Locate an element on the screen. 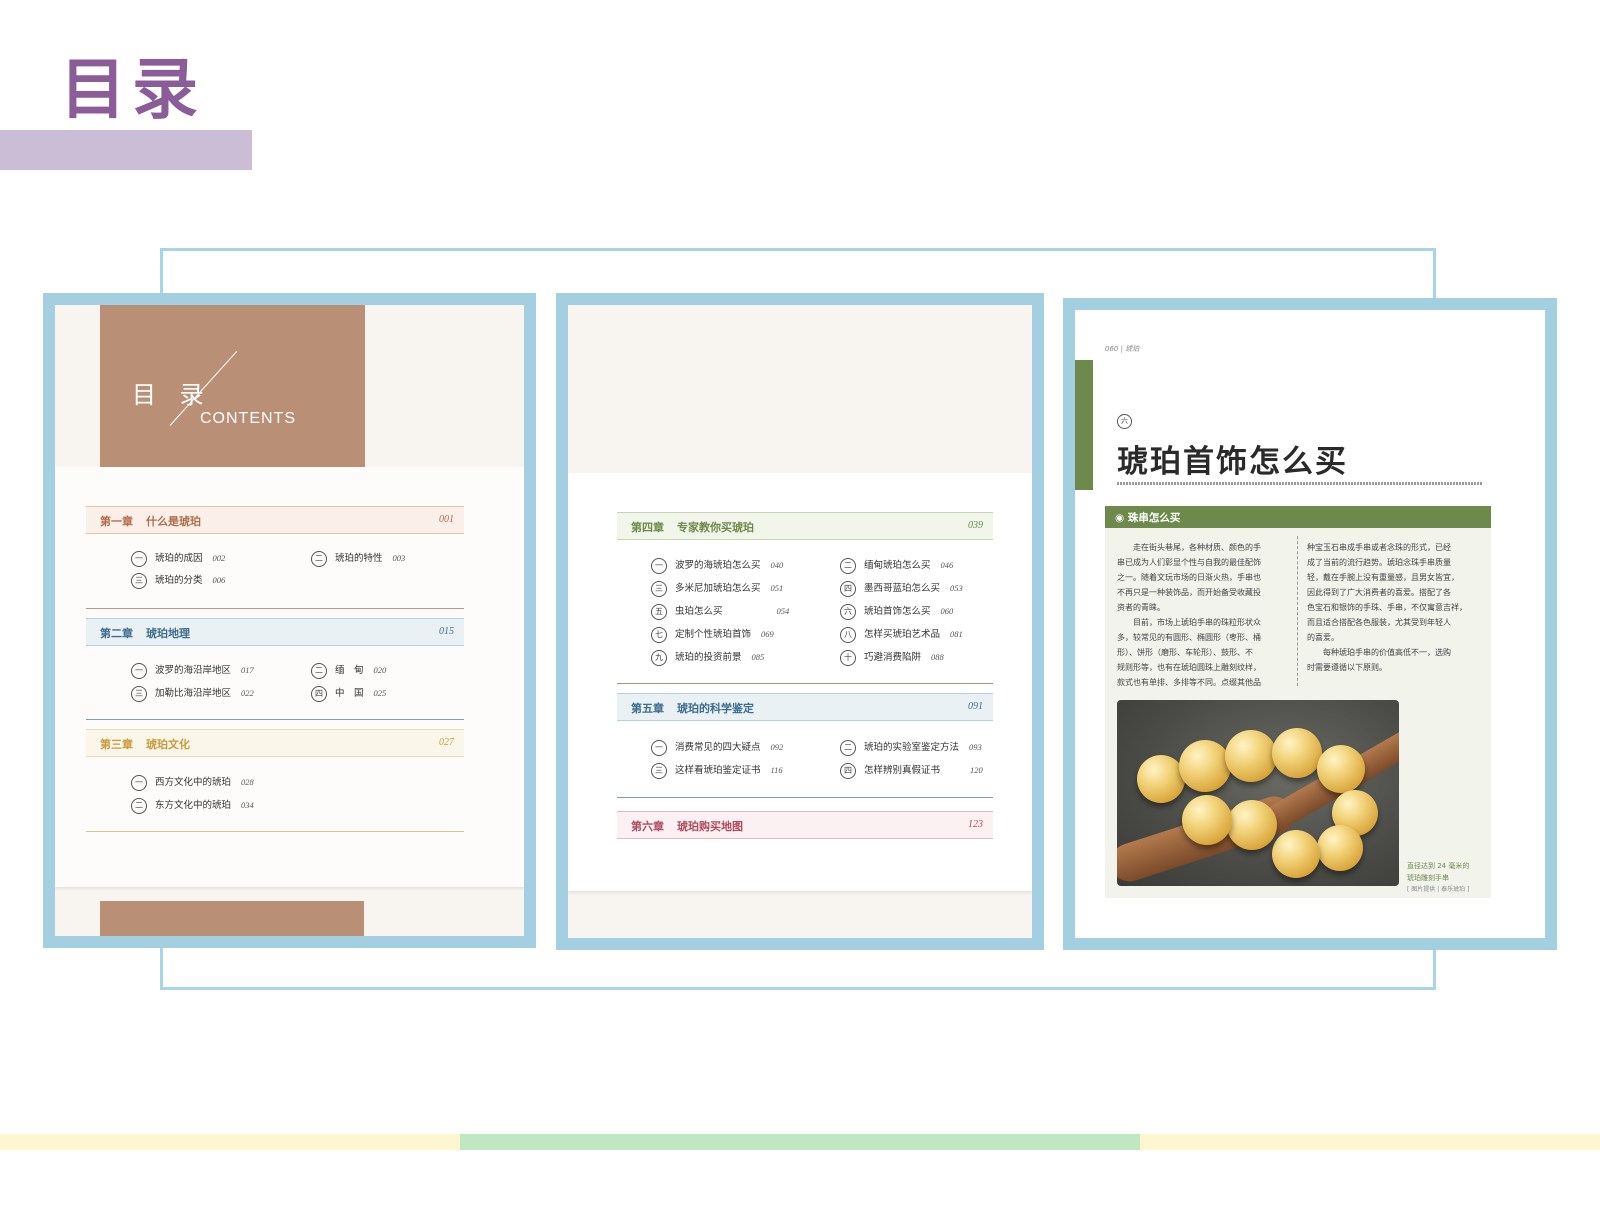  toc-item-label: 定制个性琥珀首饰 is located at coordinates (713, 634).